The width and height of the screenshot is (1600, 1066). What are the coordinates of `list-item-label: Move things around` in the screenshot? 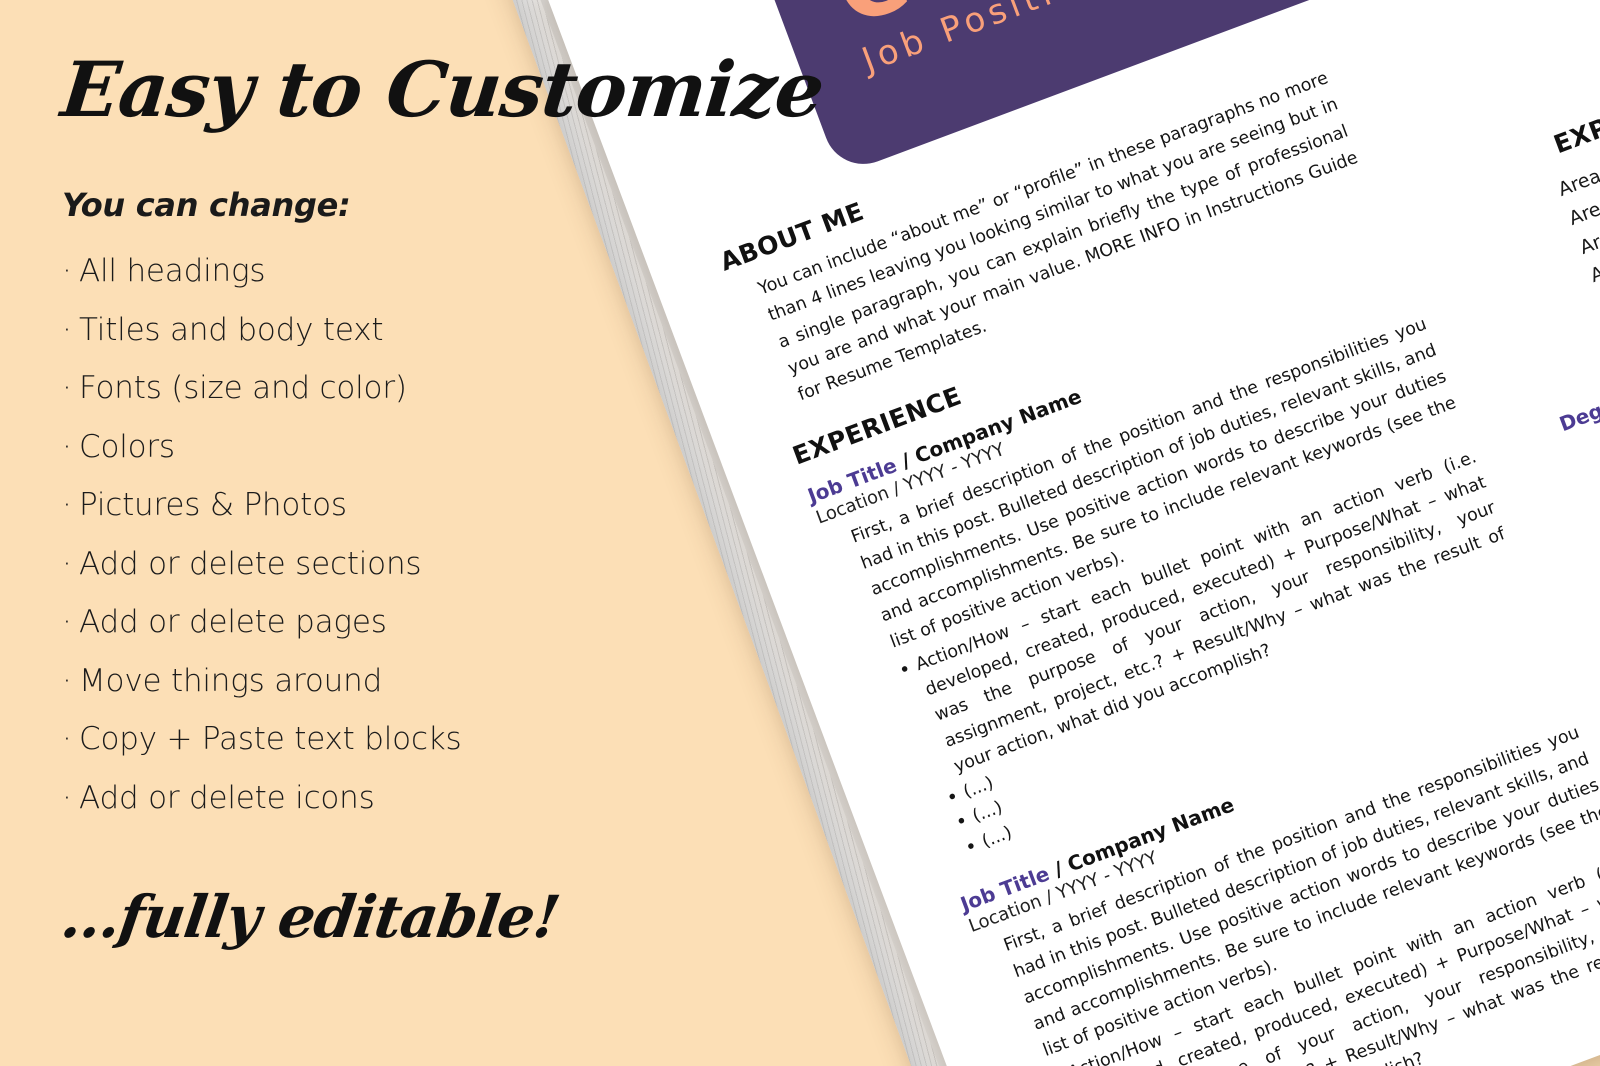 It's located at (231, 680).